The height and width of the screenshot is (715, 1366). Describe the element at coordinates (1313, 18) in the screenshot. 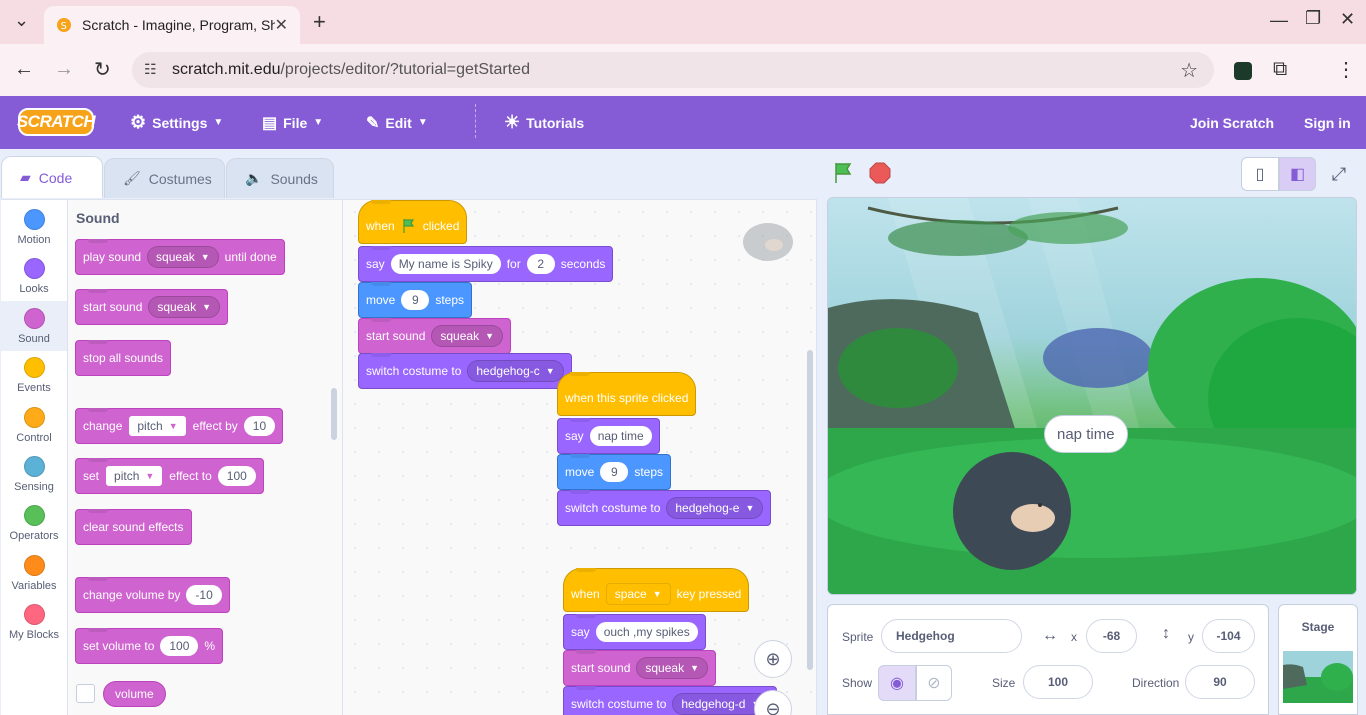

I see `restore-icon: ❐` at that location.